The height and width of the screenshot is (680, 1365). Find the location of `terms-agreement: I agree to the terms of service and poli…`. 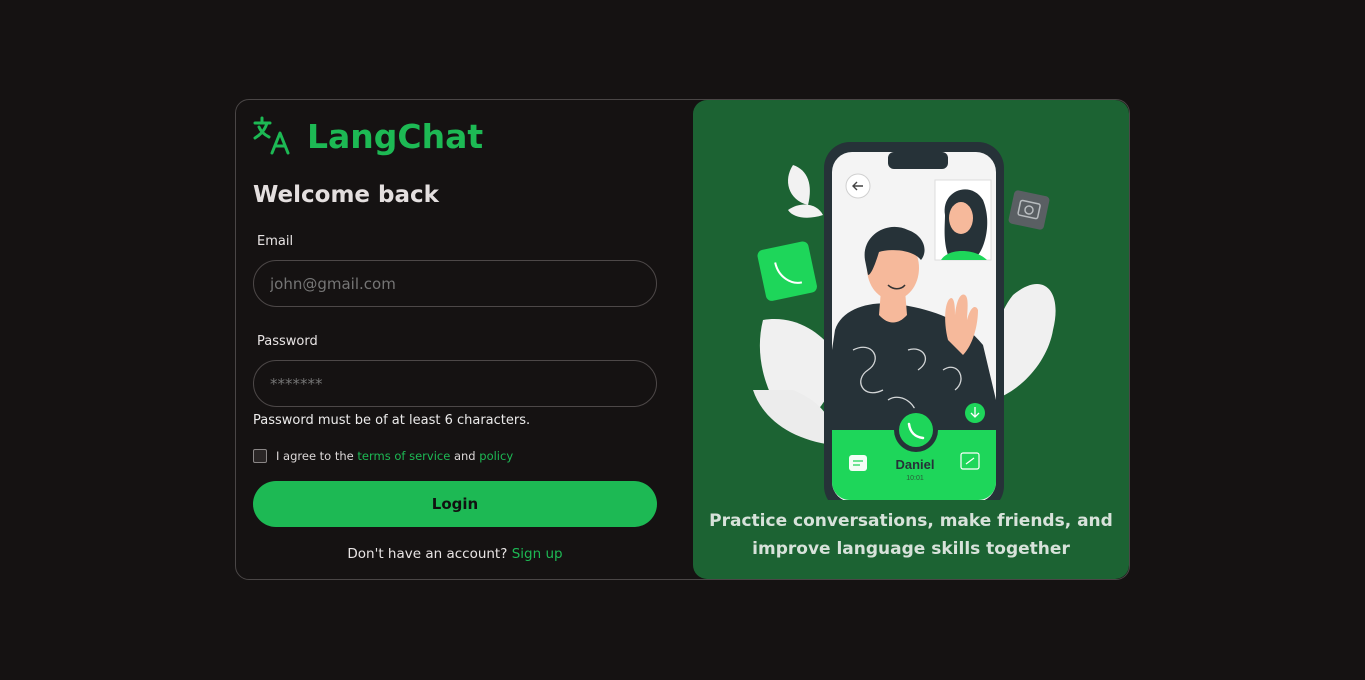

terms-agreement: I agree to the terms of service and poli… is located at coordinates (383, 456).